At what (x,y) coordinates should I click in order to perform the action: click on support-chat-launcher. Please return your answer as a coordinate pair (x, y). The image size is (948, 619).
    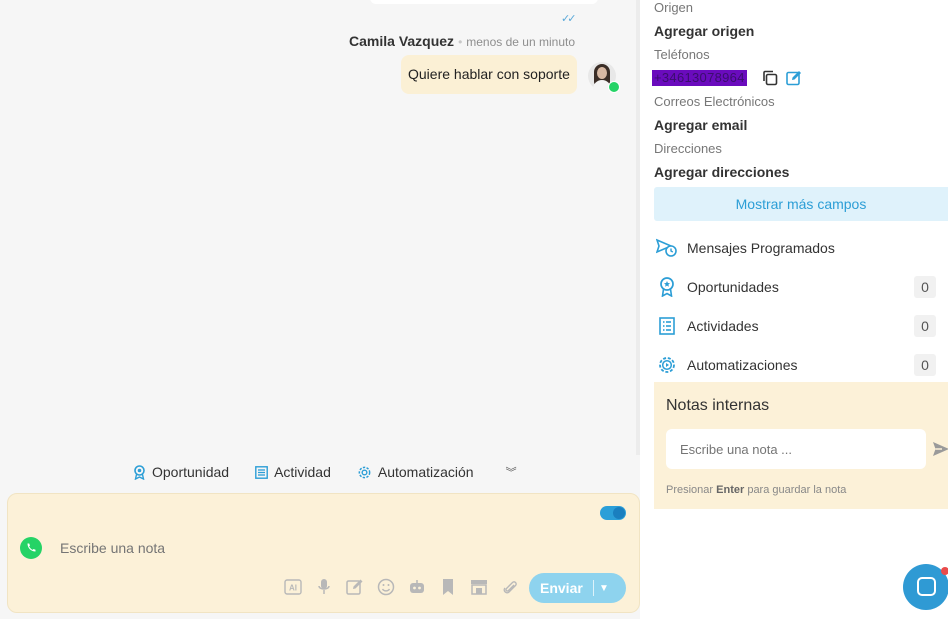
    Looking at the image, I should click on (925, 587).